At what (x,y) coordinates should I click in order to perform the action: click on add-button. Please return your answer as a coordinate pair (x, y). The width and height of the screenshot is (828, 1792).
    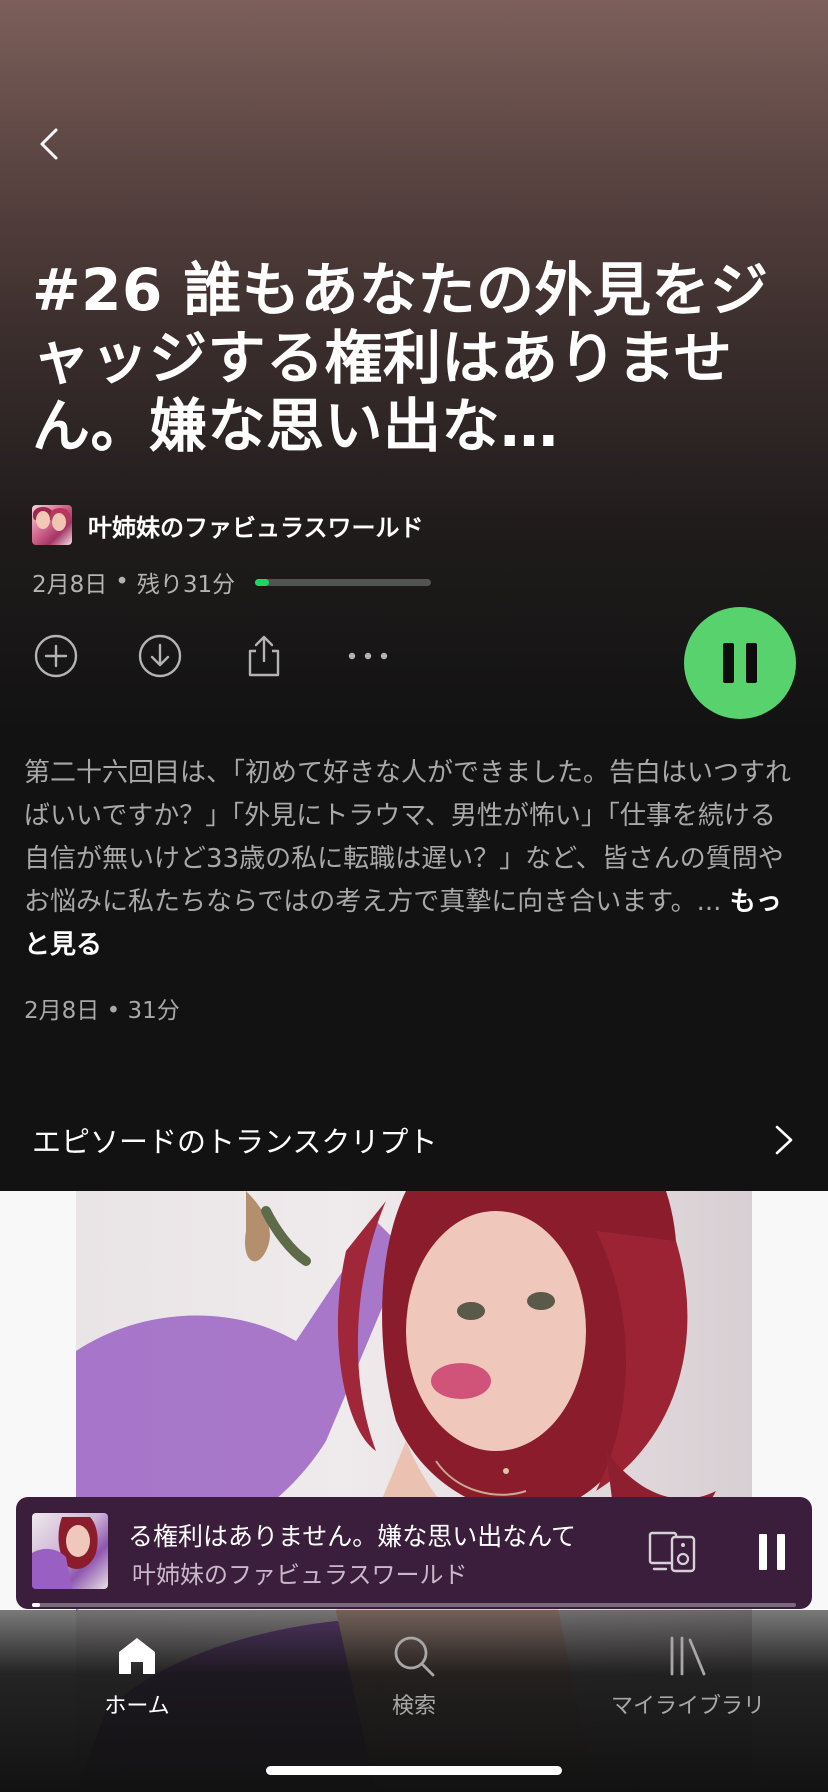
    Looking at the image, I should click on (56, 656).